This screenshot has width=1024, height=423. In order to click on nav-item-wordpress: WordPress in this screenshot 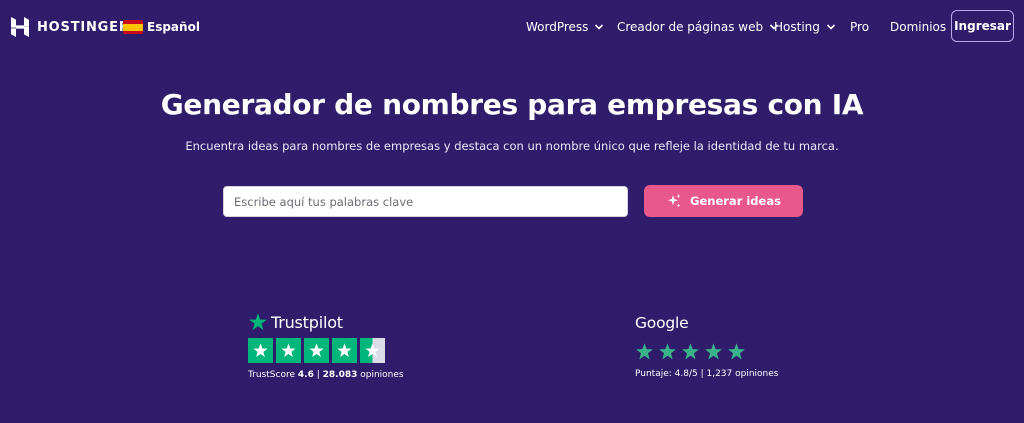, I will do `click(565, 27)`.